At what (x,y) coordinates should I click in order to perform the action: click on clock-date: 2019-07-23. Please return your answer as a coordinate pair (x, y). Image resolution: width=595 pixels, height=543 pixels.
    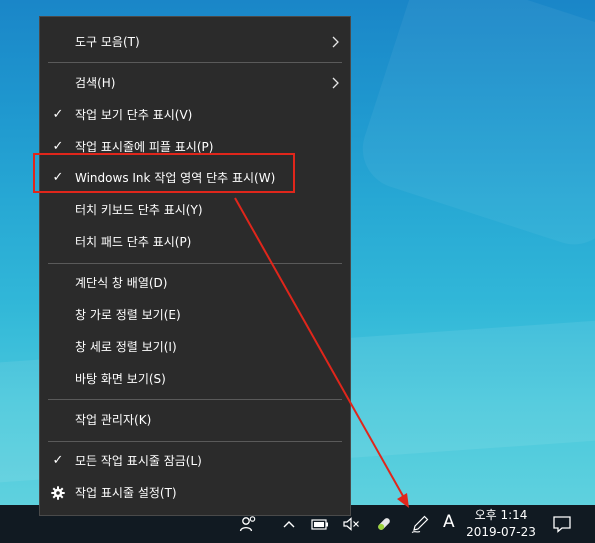
    Looking at the image, I should click on (501, 532).